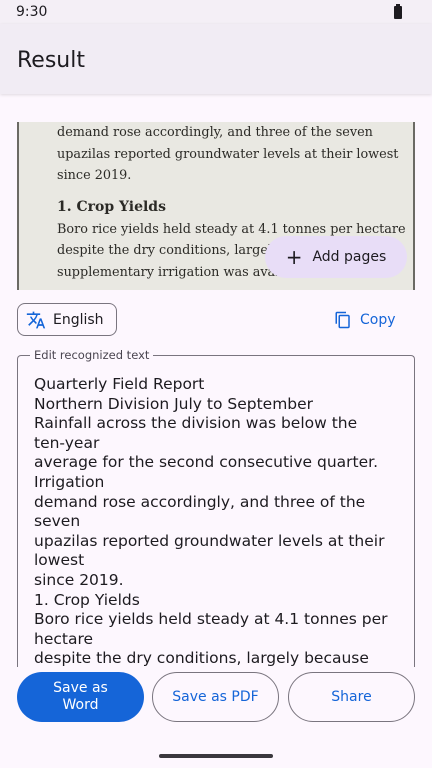 Image resolution: width=432 pixels, height=768 pixels. I want to click on copy-button: Copy, so click(365, 320).